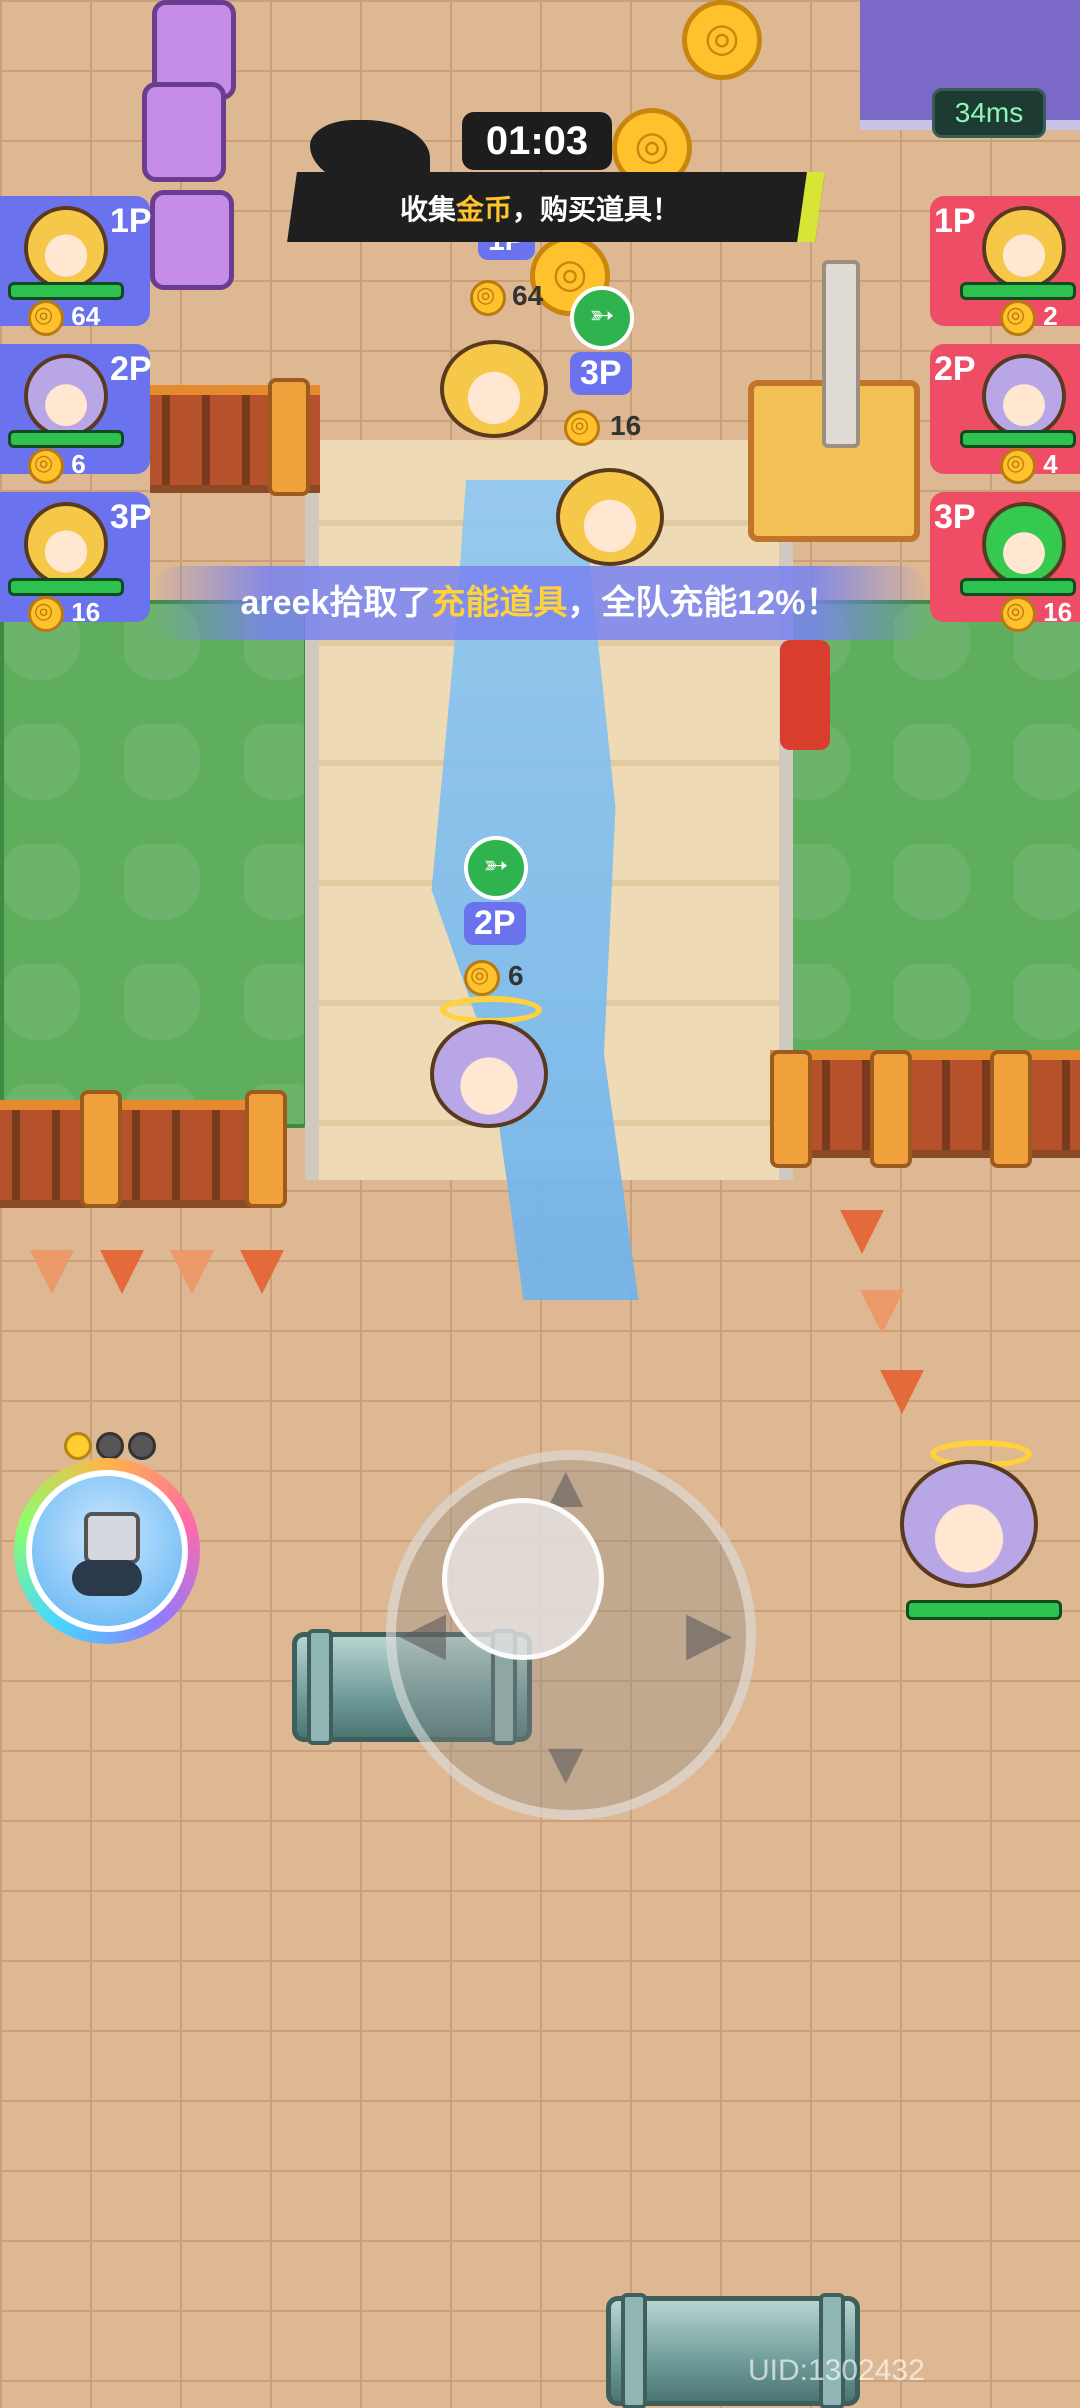  Describe the element at coordinates (140, 1154) in the screenshot. I see `fence-bottom-left` at that location.